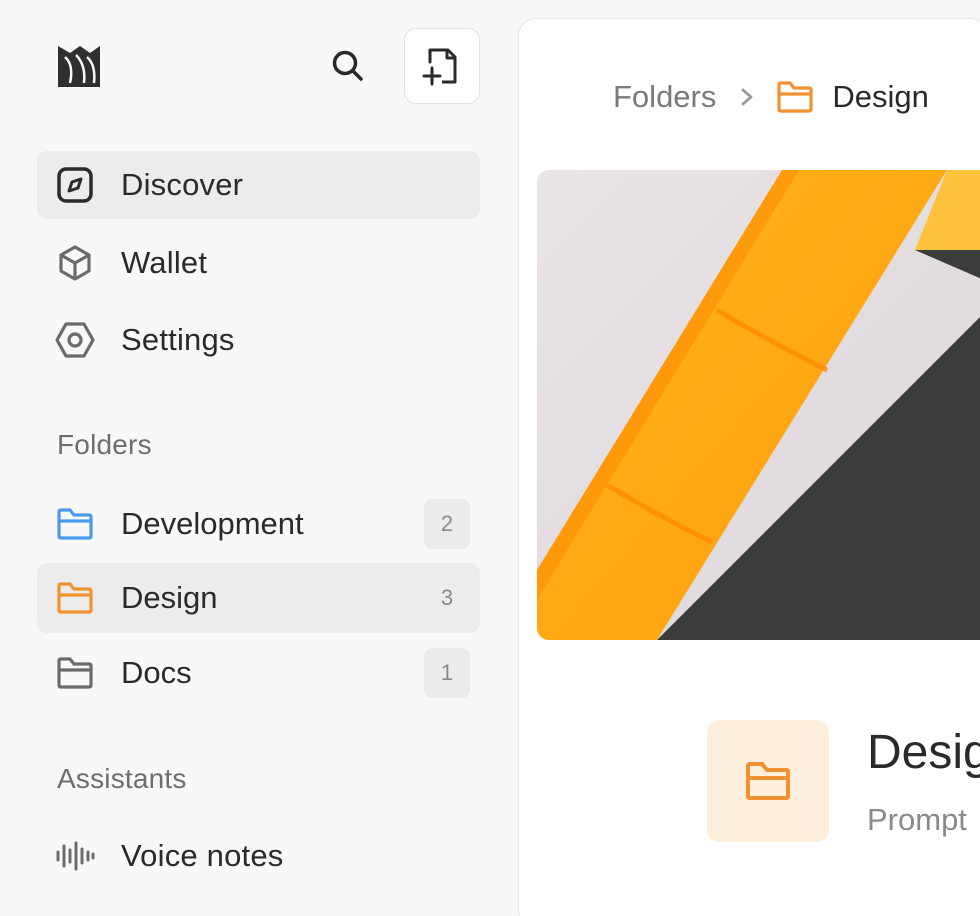 Image resolution: width=980 pixels, height=916 pixels. I want to click on nav-label: Settings, so click(178, 339).